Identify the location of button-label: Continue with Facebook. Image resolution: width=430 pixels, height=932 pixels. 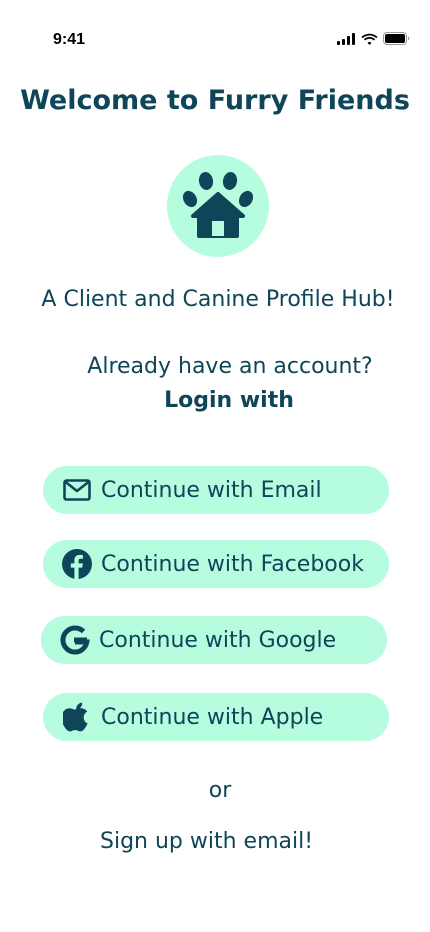
(232, 564).